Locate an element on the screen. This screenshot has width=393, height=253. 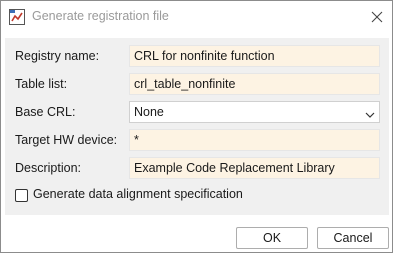
alignment-checkbox is located at coordinates (21, 195).